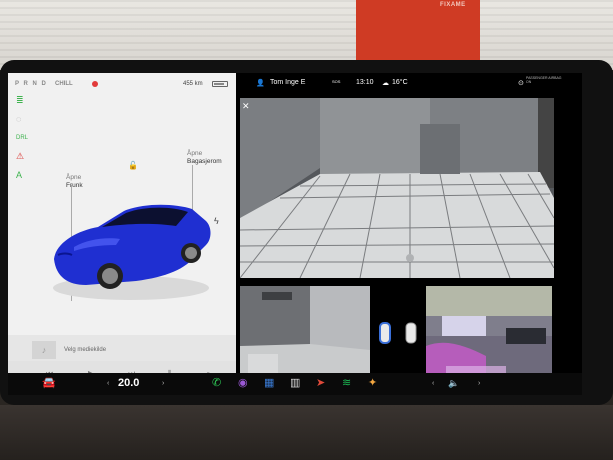 This screenshot has height=460, width=613. I want to click on camera-app-icon: ◉, so click(243, 383).